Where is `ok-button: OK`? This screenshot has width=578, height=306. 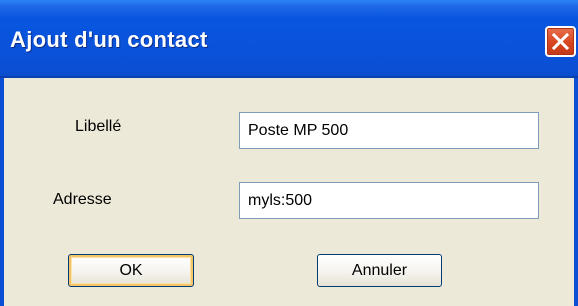
ok-button: OK is located at coordinates (131, 270).